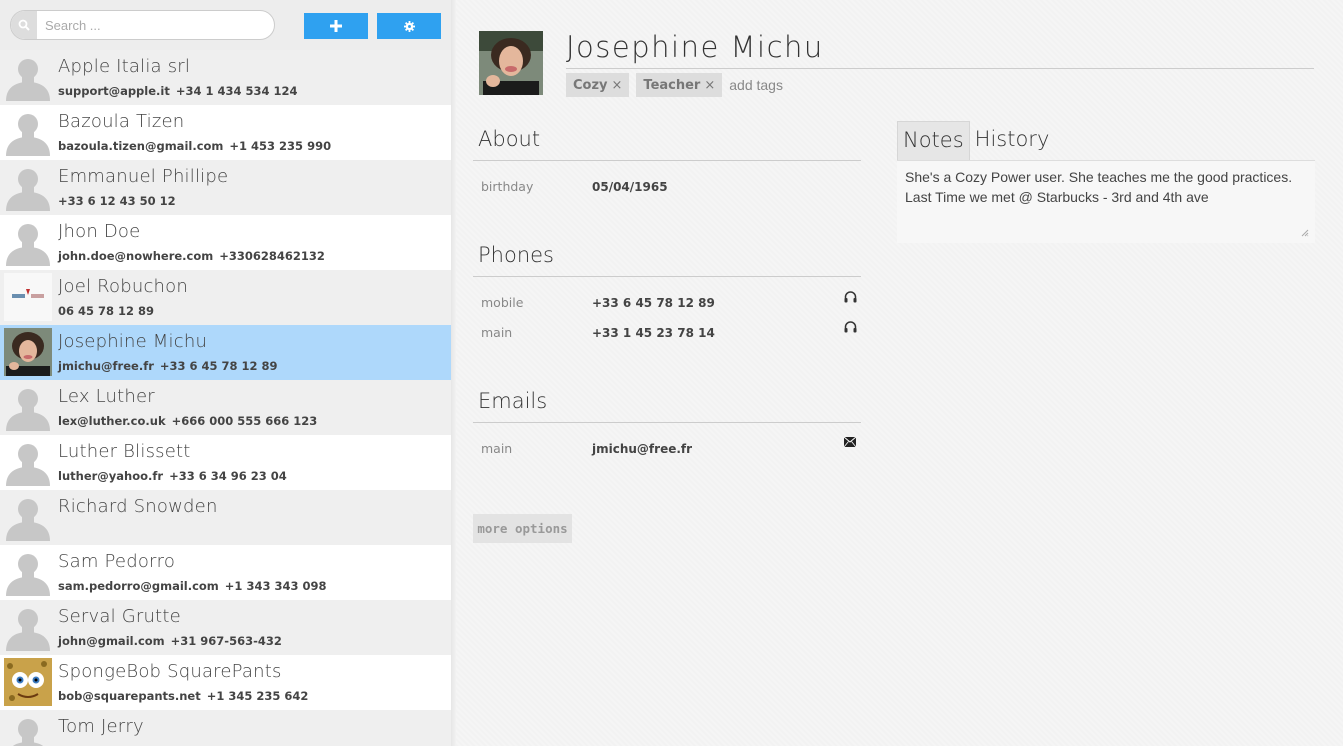  I want to click on section-title-emails: Emails, so click(513, 401).